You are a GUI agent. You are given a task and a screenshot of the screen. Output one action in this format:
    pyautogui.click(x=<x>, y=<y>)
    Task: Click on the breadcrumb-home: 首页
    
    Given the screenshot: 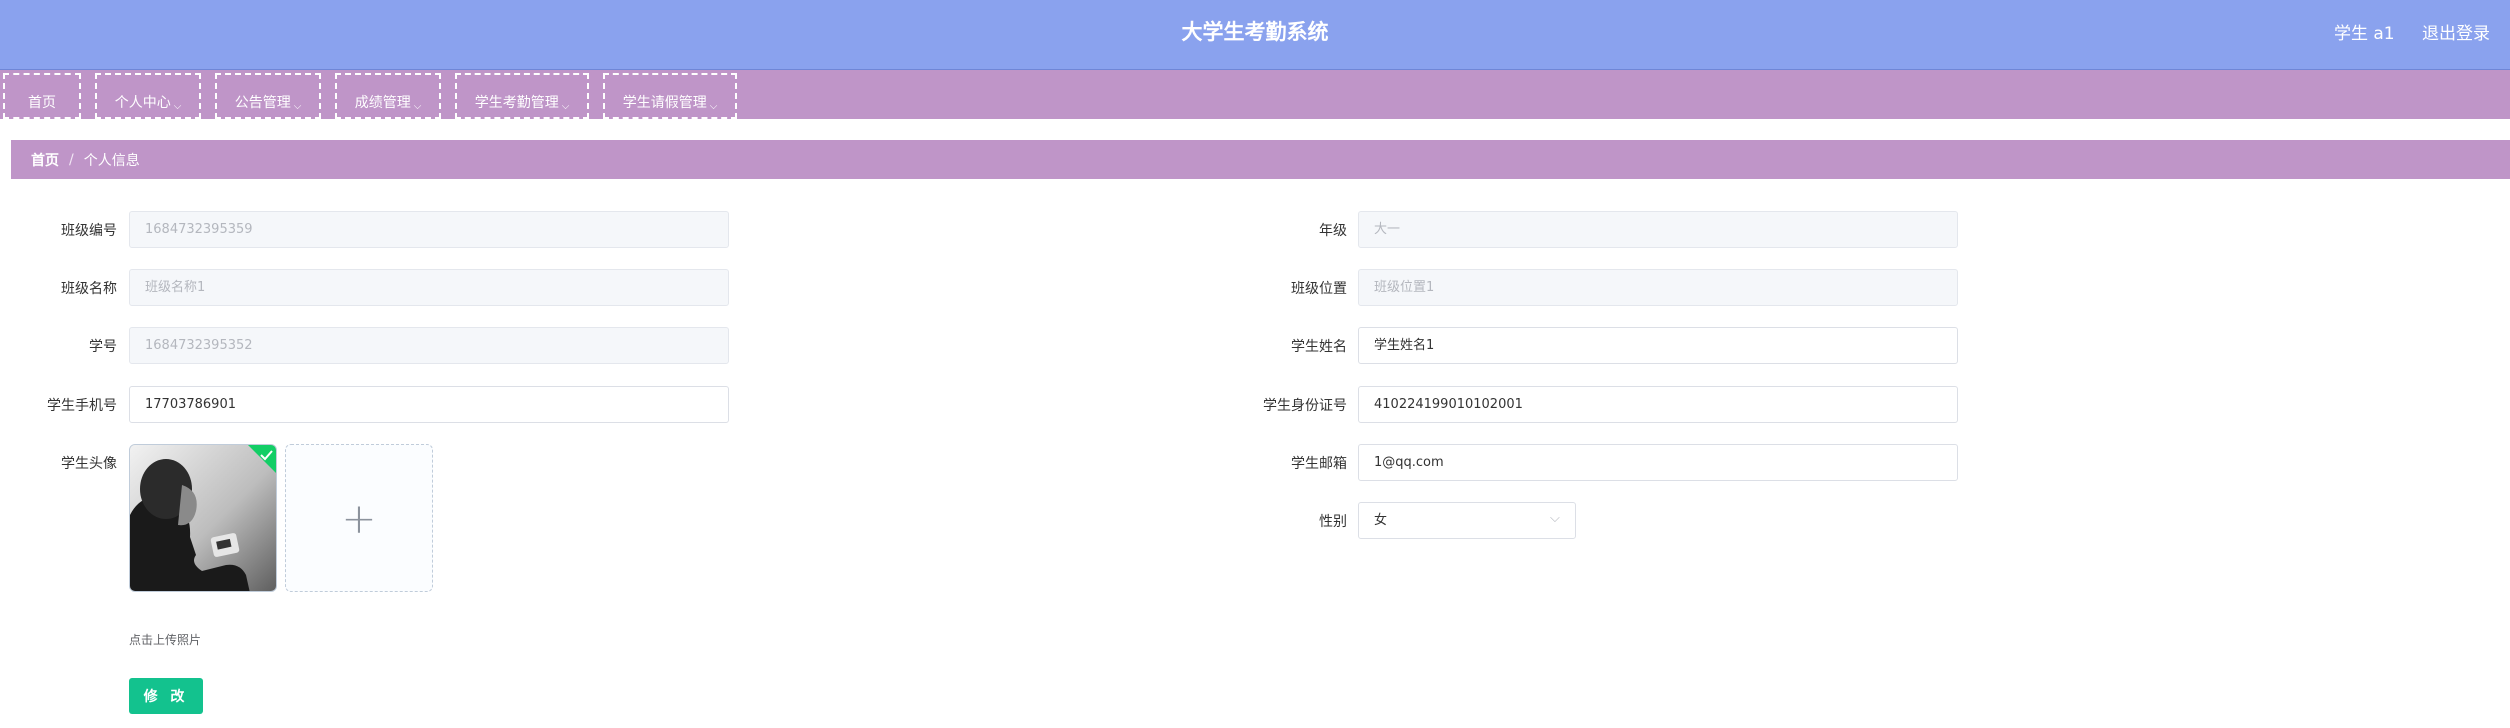 What is the action you would take?
    pyautogui.click(x=45, y=160)
    